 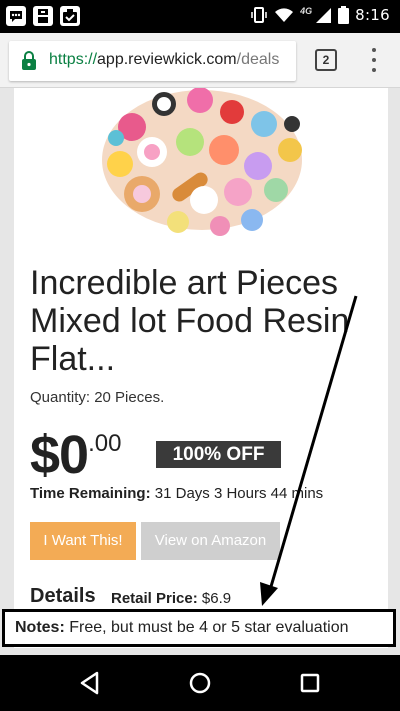 I want to click on tabs-icon: 2, so click(x=326, y=60).